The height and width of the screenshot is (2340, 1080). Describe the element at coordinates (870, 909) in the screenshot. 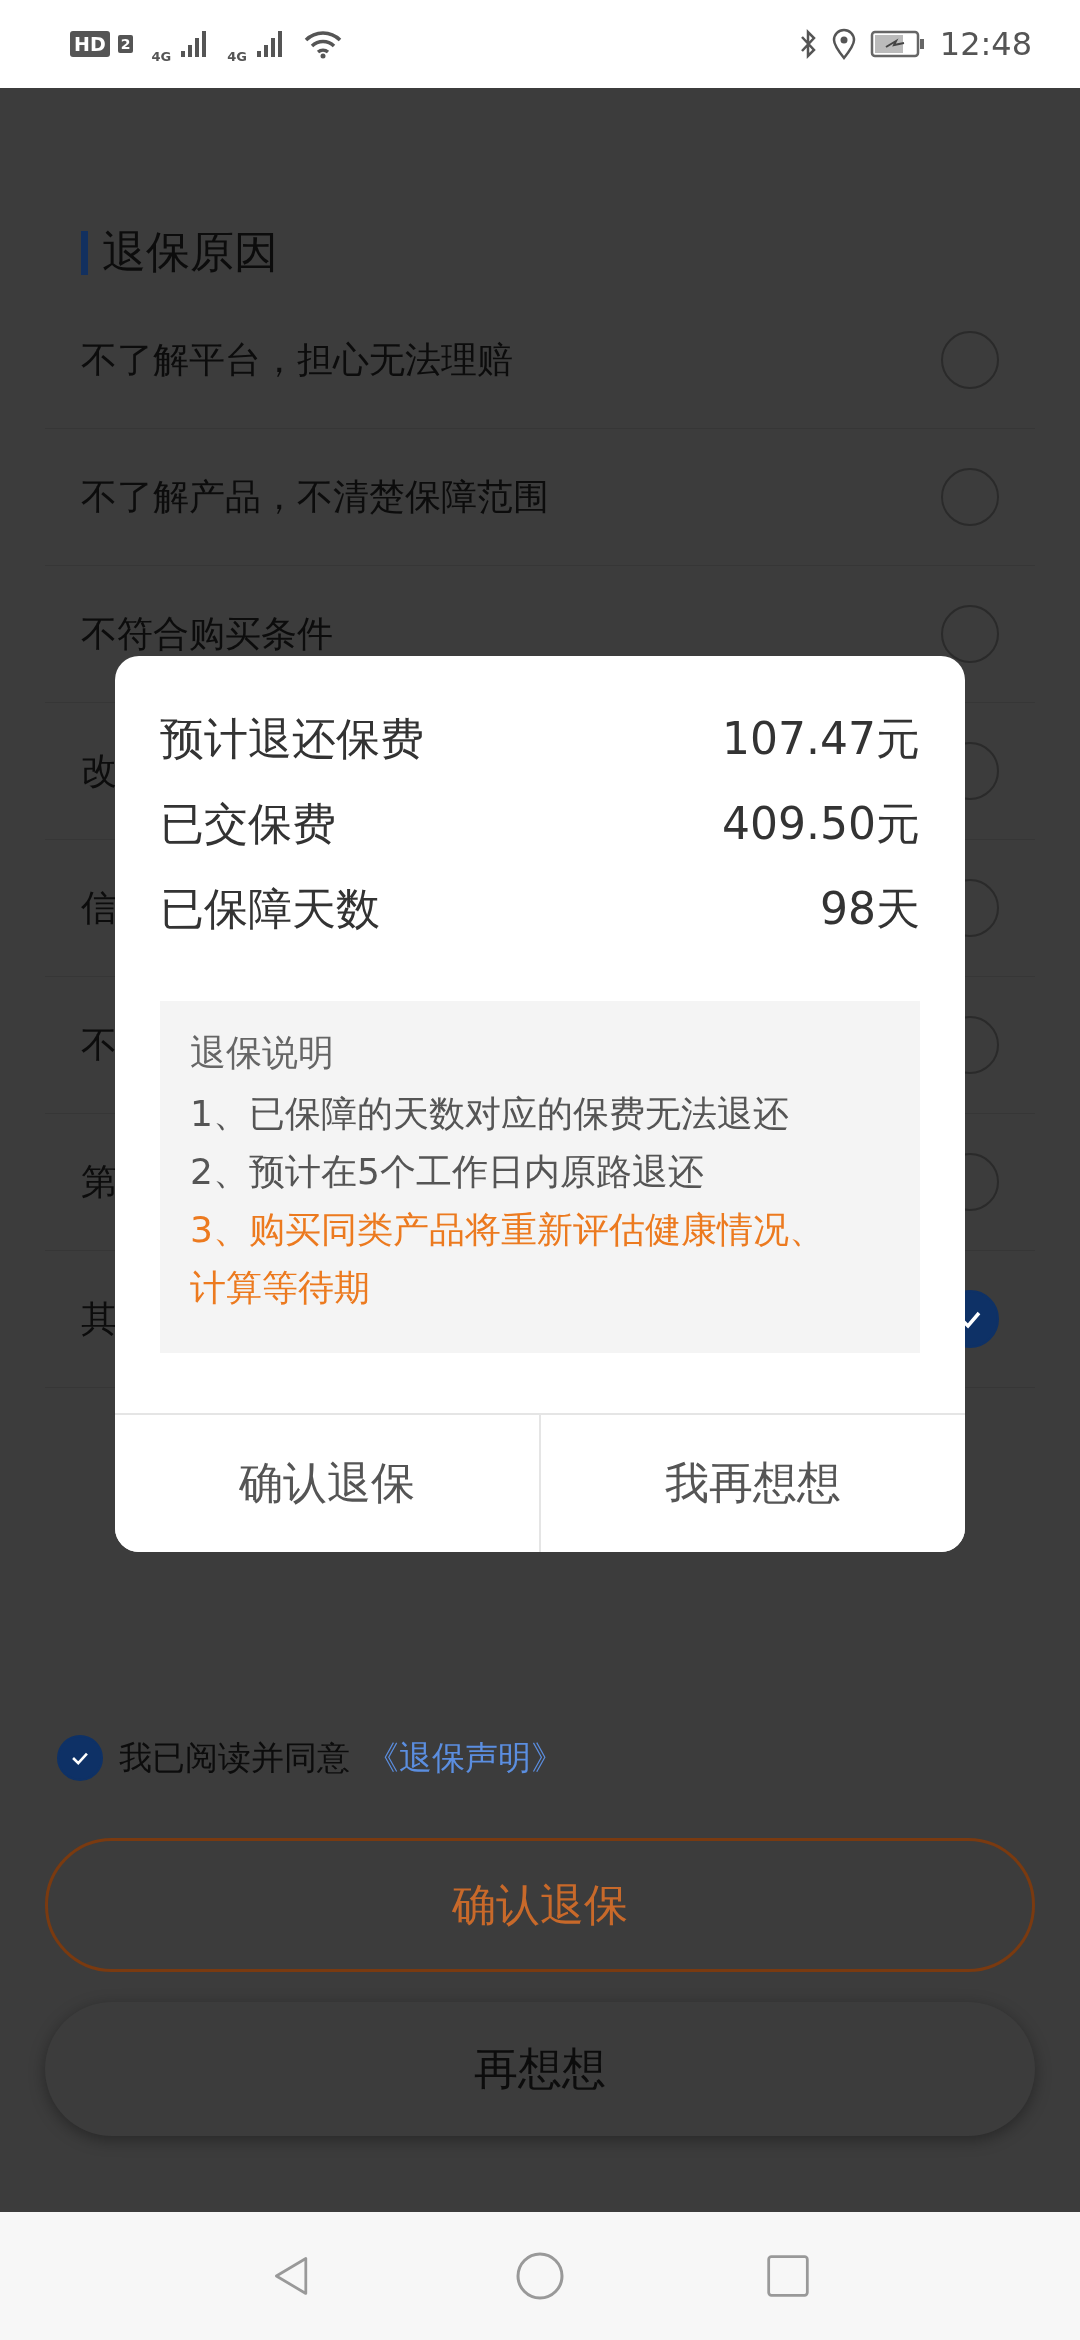

I see `row-value: 98天` at that location.